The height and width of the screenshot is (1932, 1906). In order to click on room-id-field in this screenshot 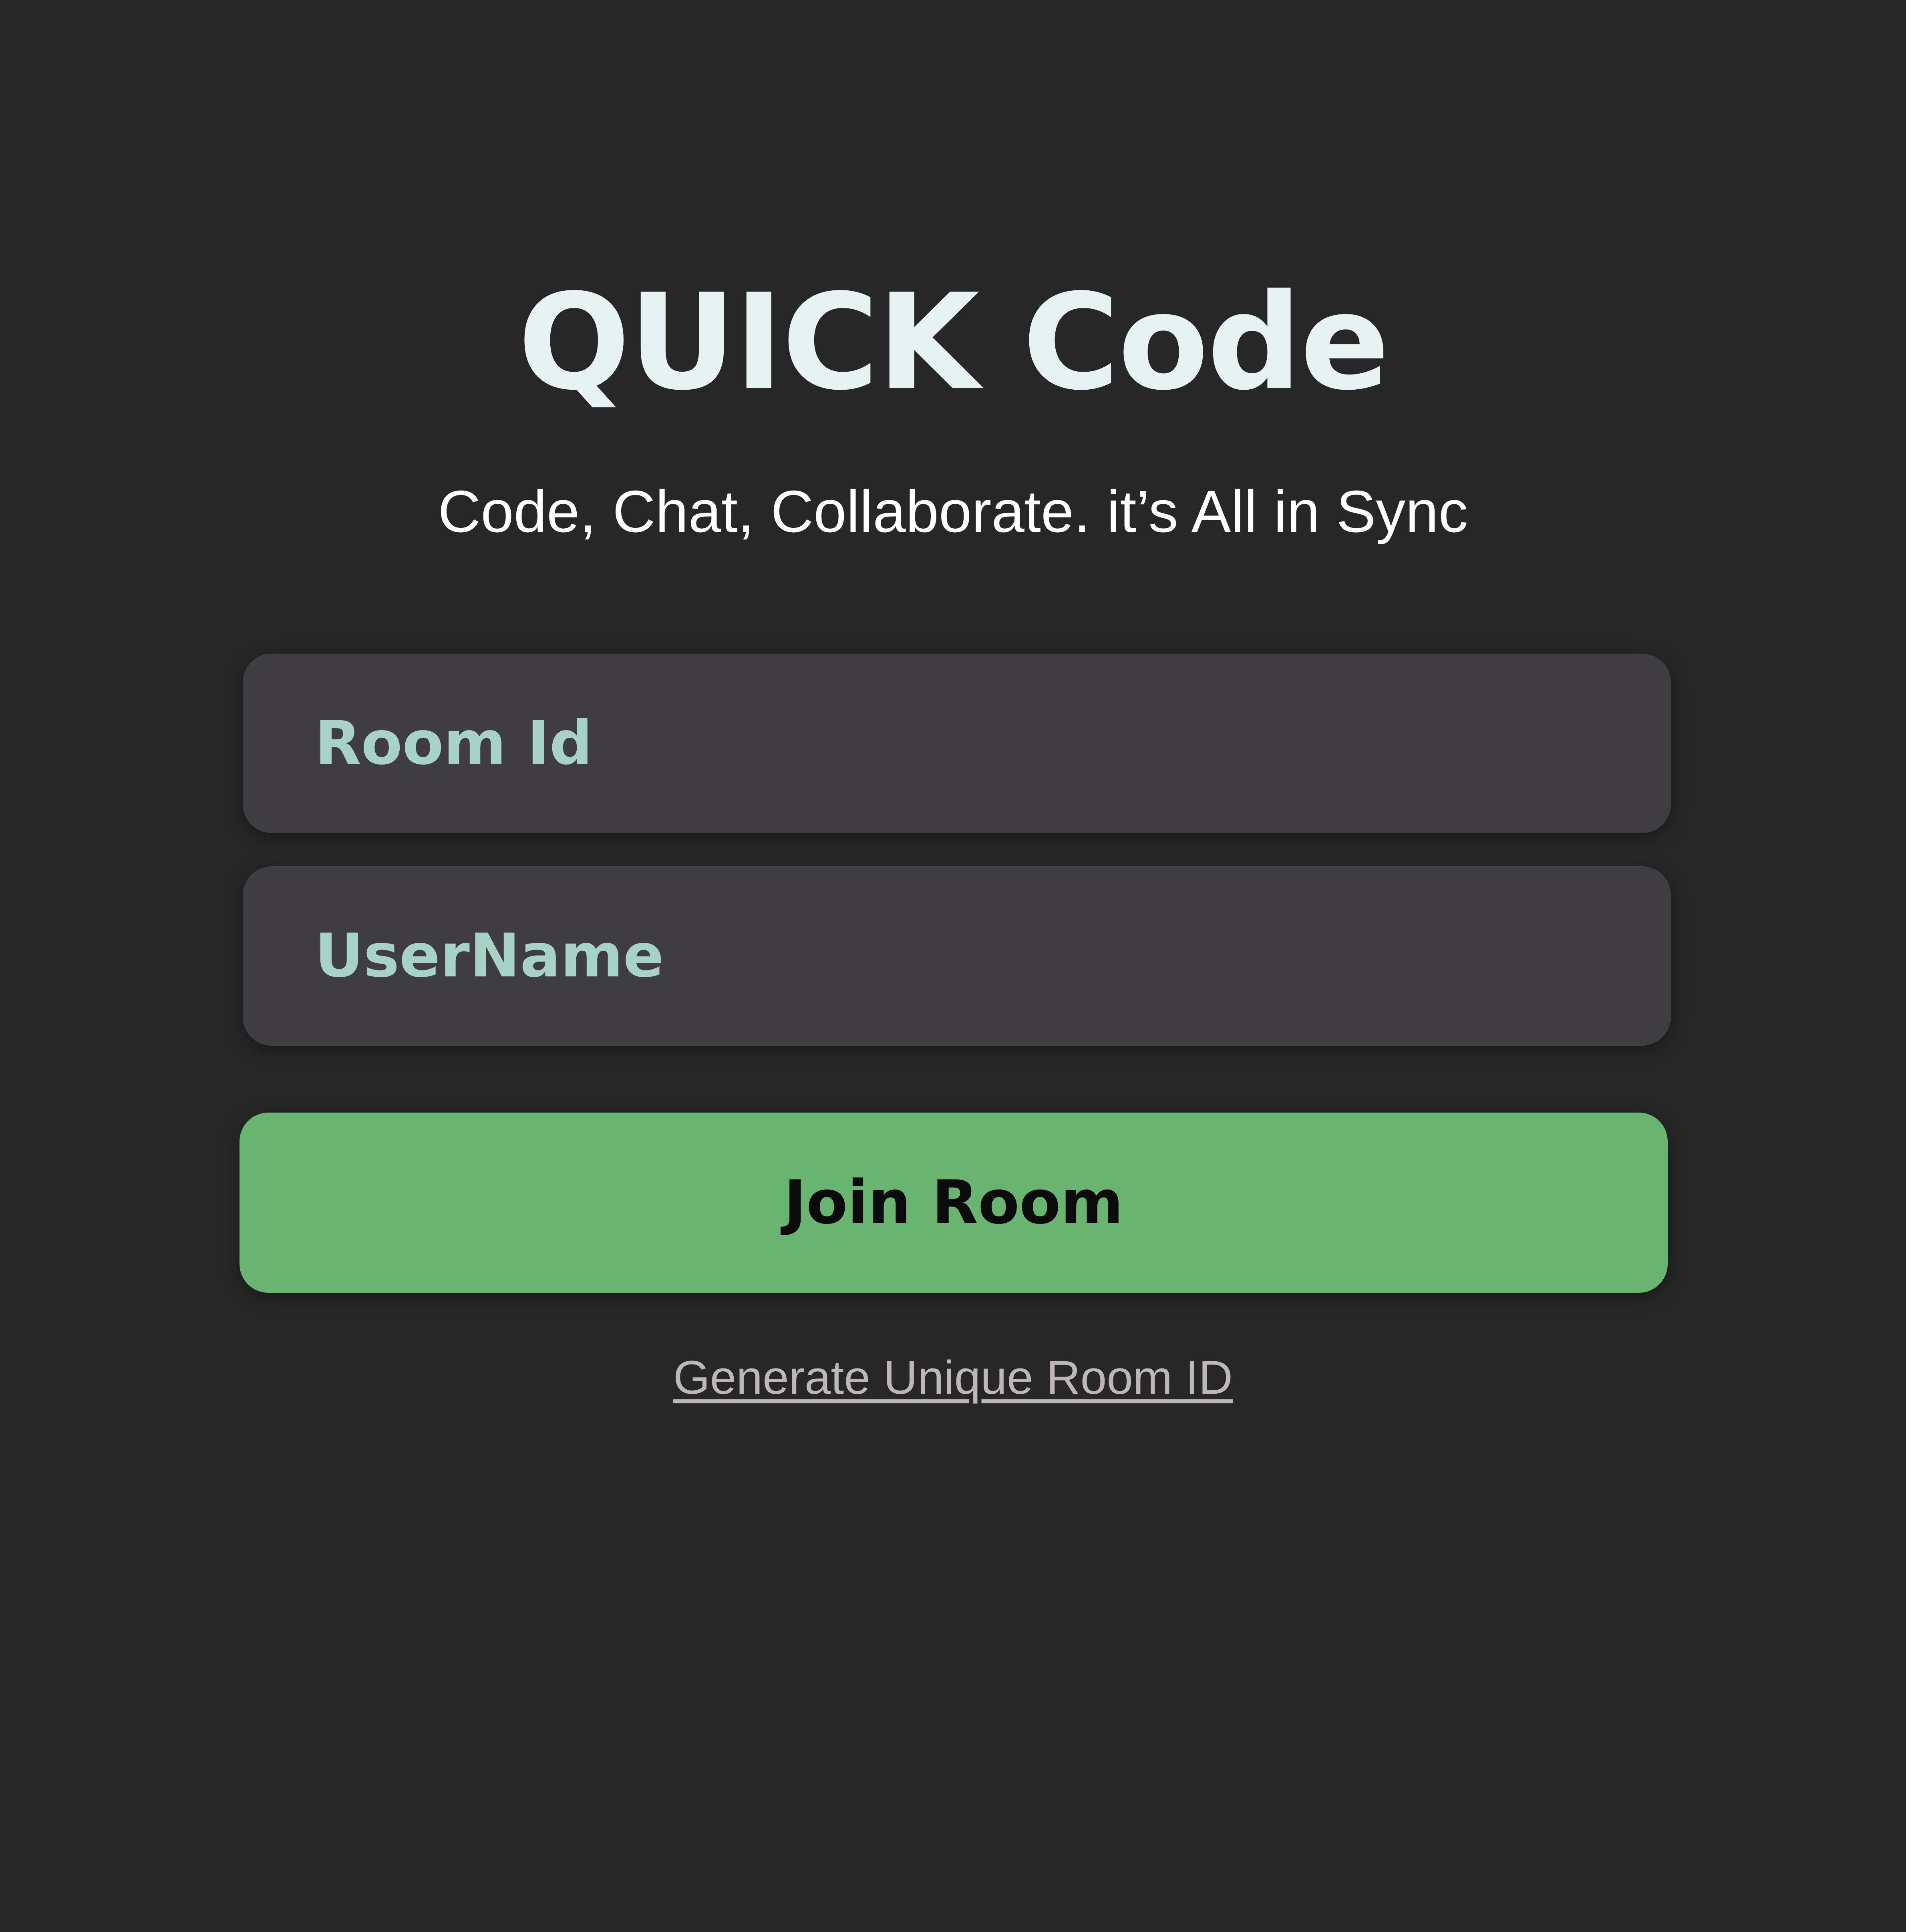, I will do `click(957, 743)`.